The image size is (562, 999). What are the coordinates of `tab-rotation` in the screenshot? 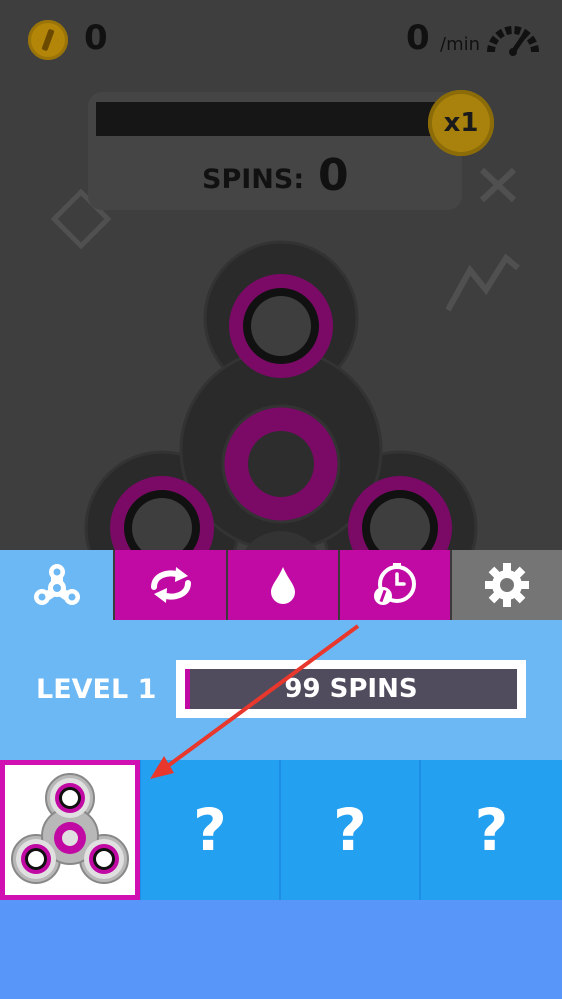 It's located at (170, 585).